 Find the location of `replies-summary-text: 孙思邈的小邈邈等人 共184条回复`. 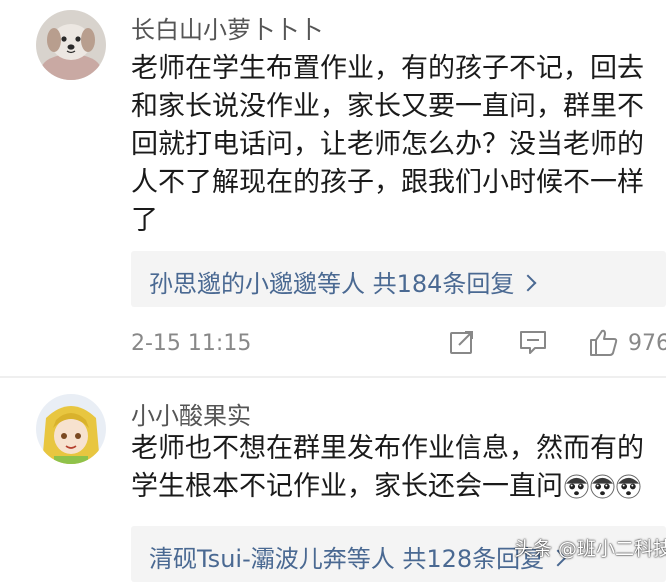

replies-summary-text: 孙思邈的小邈邈等人 共184条回复 is located at coordinates (332, 284).